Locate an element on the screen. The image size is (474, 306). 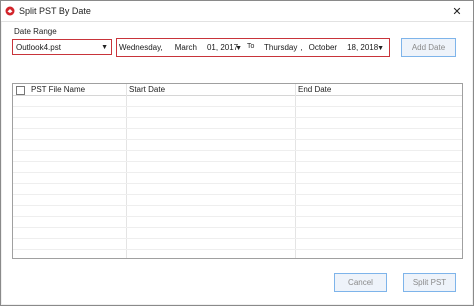
dropdown-arrow-icon: ▼ is located at coordinates (104, 47).